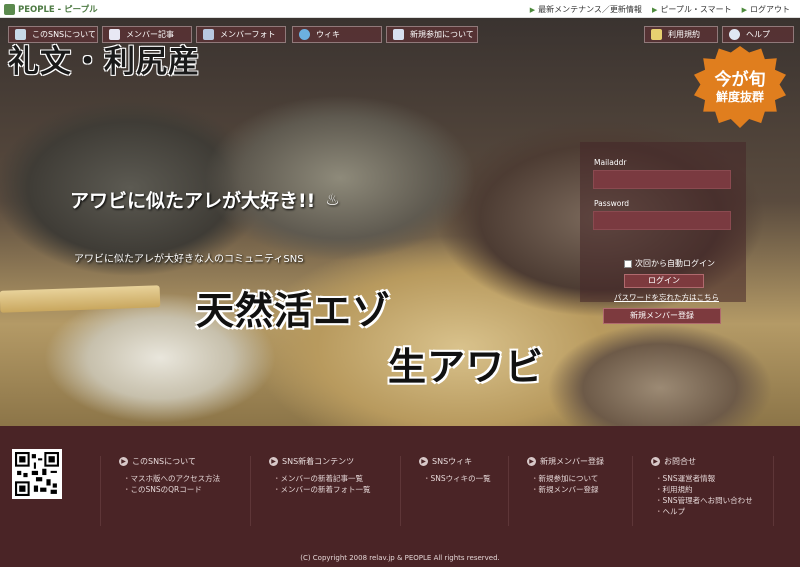  I want to click on footer-col-new-contents: ▶ SNS新着コンテンツ メンバーの新着記事一覧 メンバーの新着フォト一覧, so click(325, 491).